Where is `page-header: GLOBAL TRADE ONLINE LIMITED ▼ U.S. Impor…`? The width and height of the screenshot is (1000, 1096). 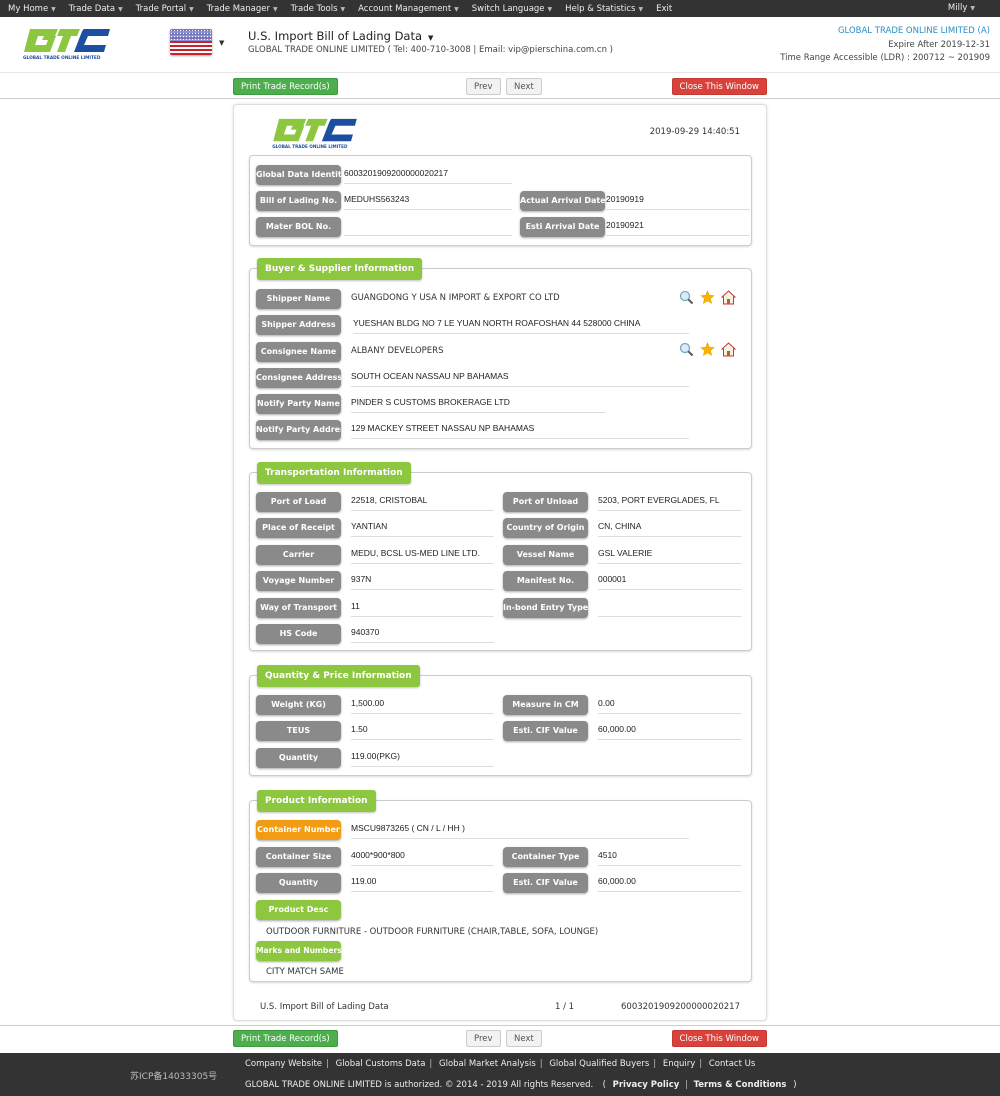 page-header: GLOBAL TRADE ONLINE LIMITED ▼ U.S. Impor… is located at coordinates (500, 45).